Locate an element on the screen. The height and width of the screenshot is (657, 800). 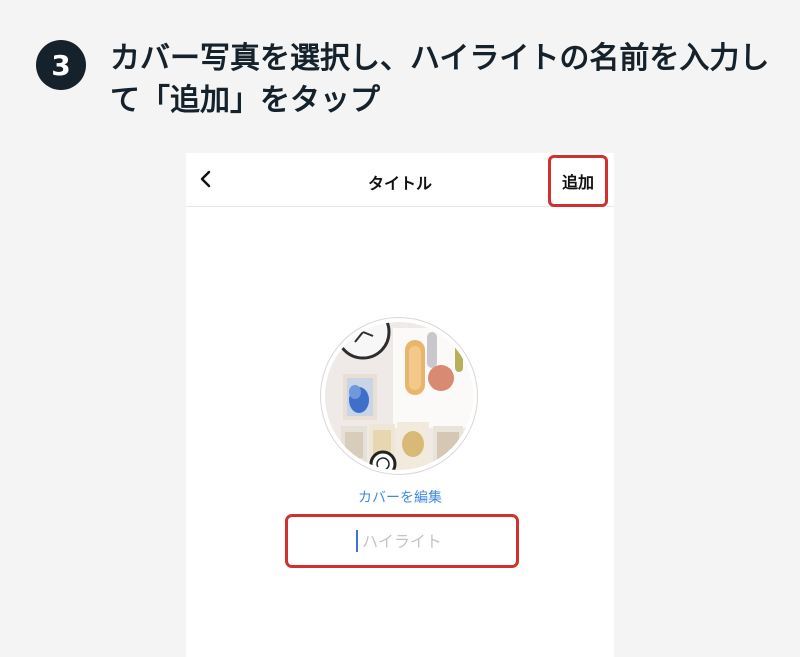
text-caret is located at coordinates (357, 541).